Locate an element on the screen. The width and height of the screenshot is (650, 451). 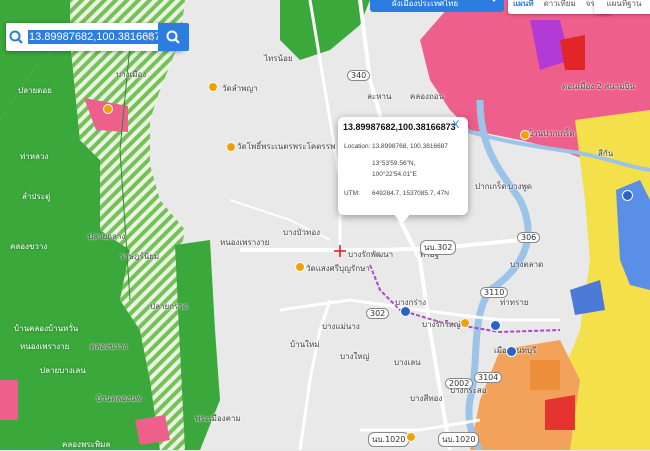
close-icon: X is located at coordinates (455, 125).